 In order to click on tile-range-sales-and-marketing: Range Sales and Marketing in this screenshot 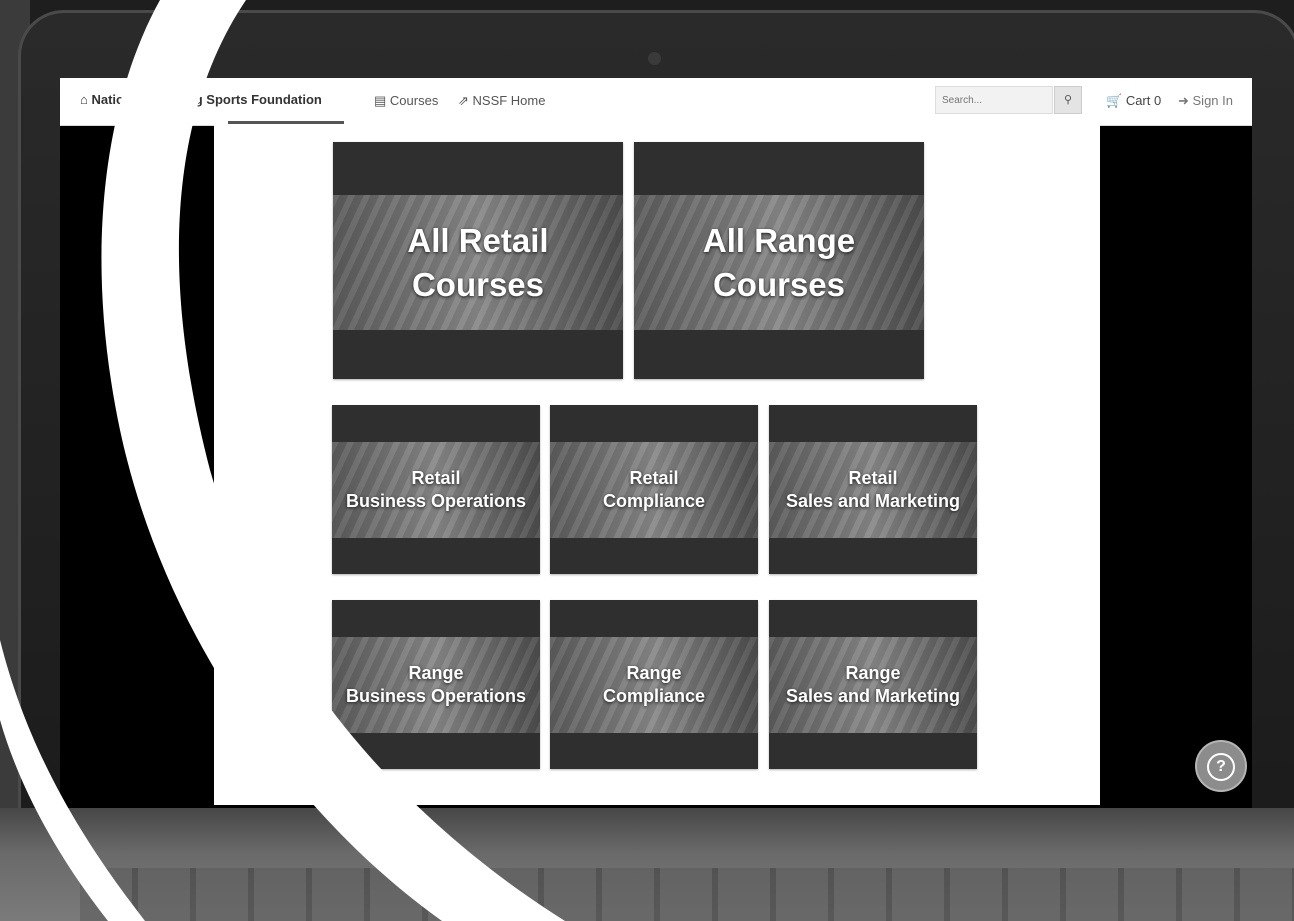, I will do `click(873, 684)`.